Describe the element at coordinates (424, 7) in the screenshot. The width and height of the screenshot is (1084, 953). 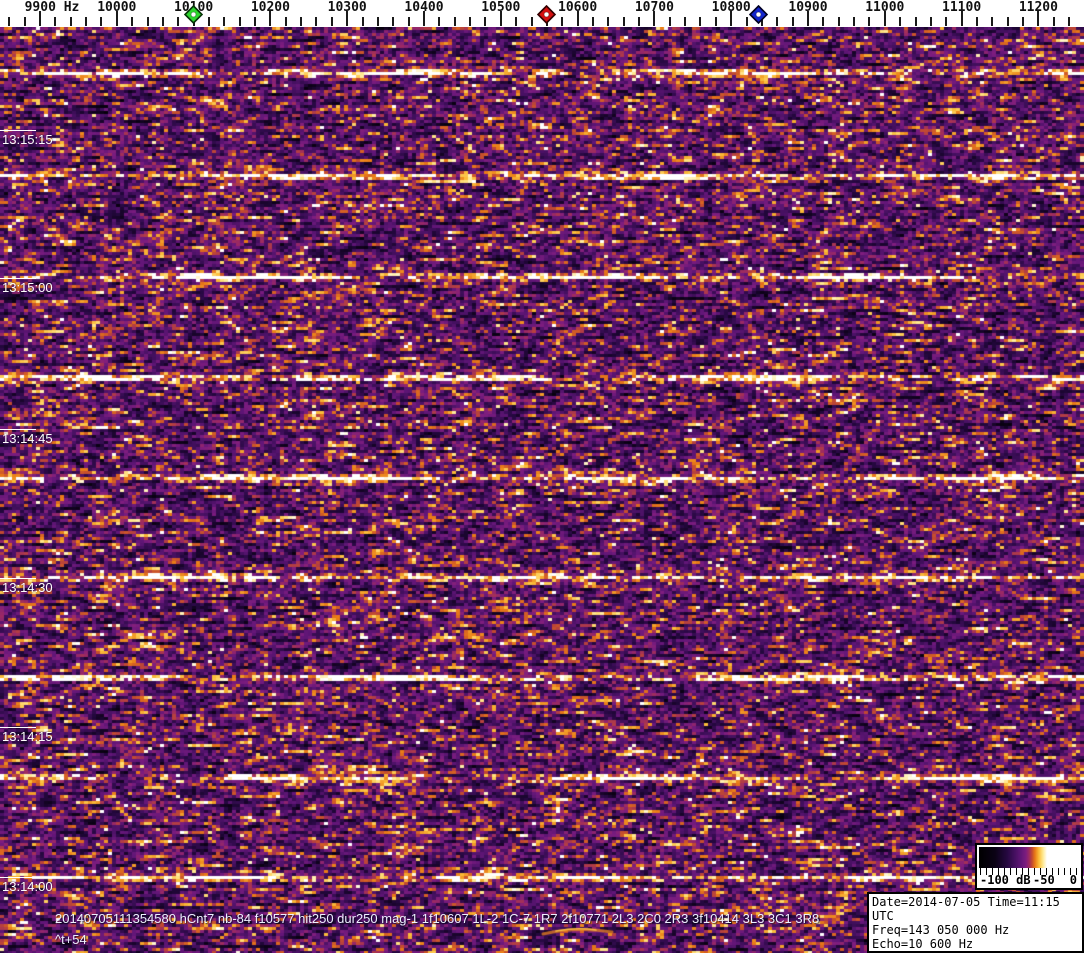
I see `freq-axis-label: 10400` at that location.